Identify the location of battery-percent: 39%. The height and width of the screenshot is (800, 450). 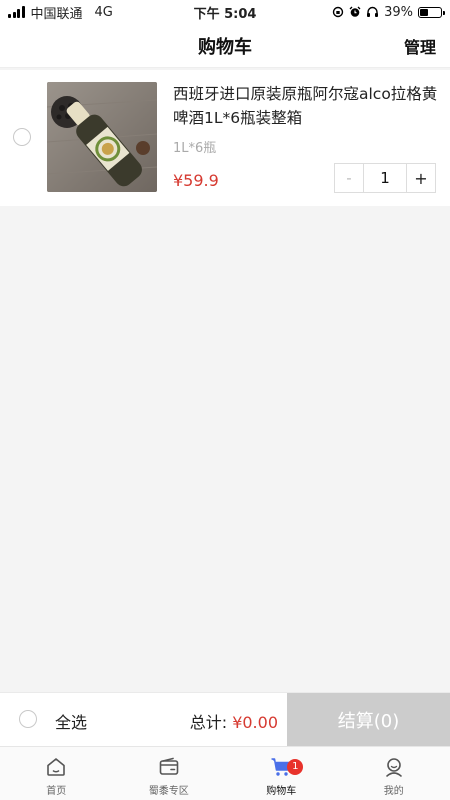
(398, 12).